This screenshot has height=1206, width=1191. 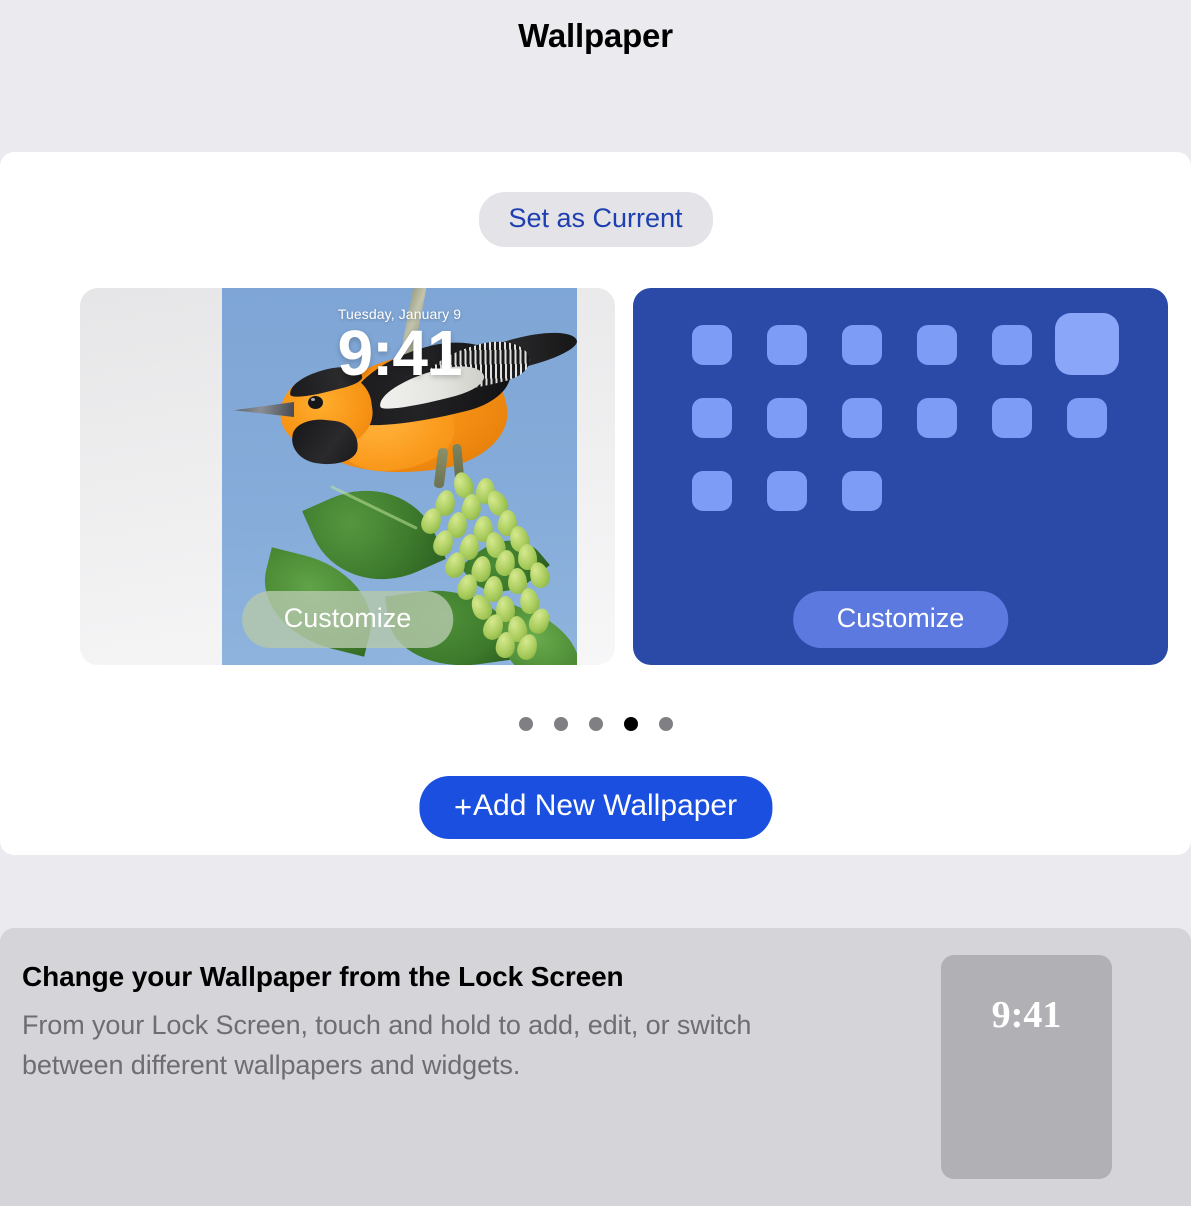 I want to click on bird-beak, so click(x=264, y=409).